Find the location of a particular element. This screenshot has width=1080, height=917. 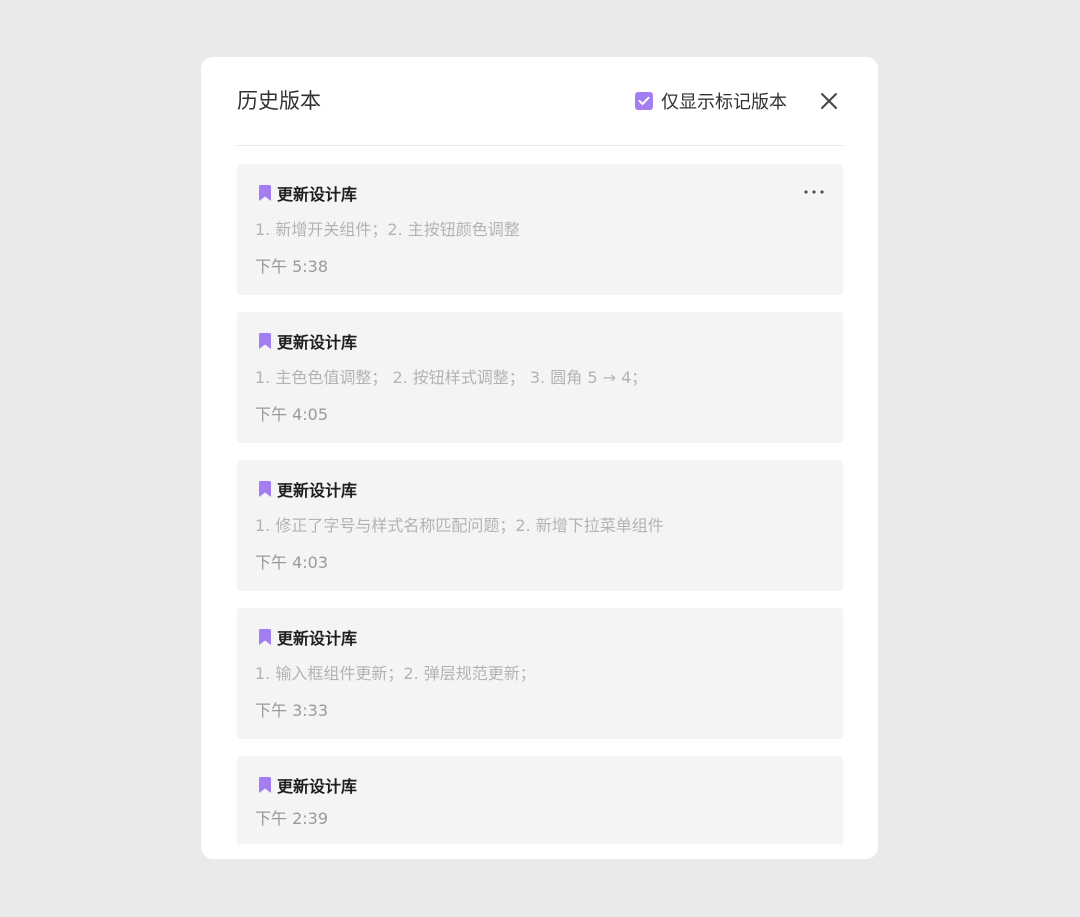

close-icon is located at coordinates (829, 101).